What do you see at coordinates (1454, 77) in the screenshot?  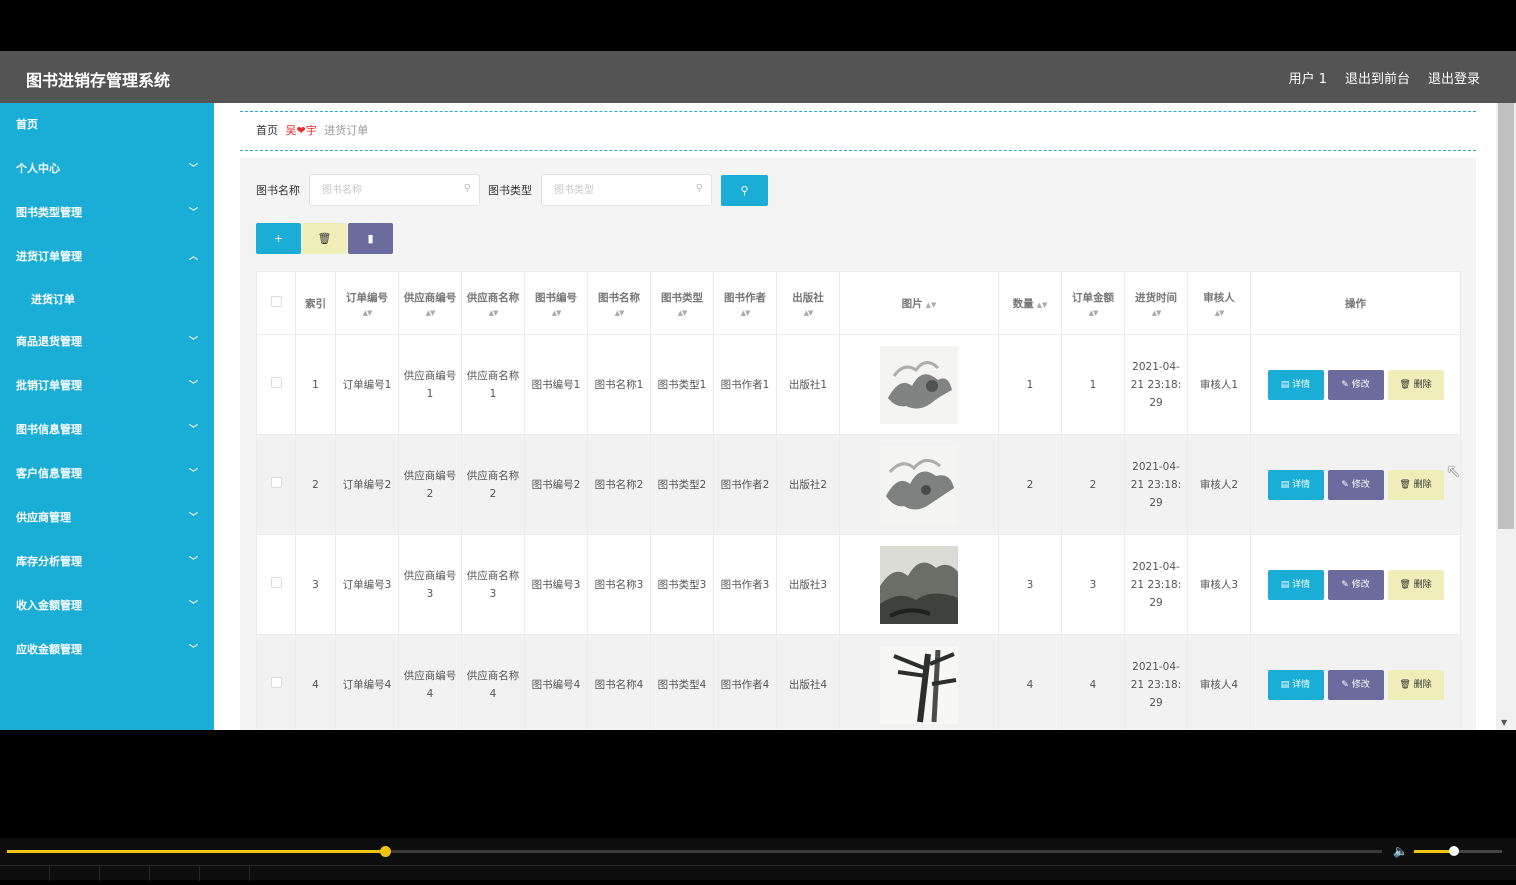 I see `logout-link: 退出登录` at bounding box center [1454, 77].